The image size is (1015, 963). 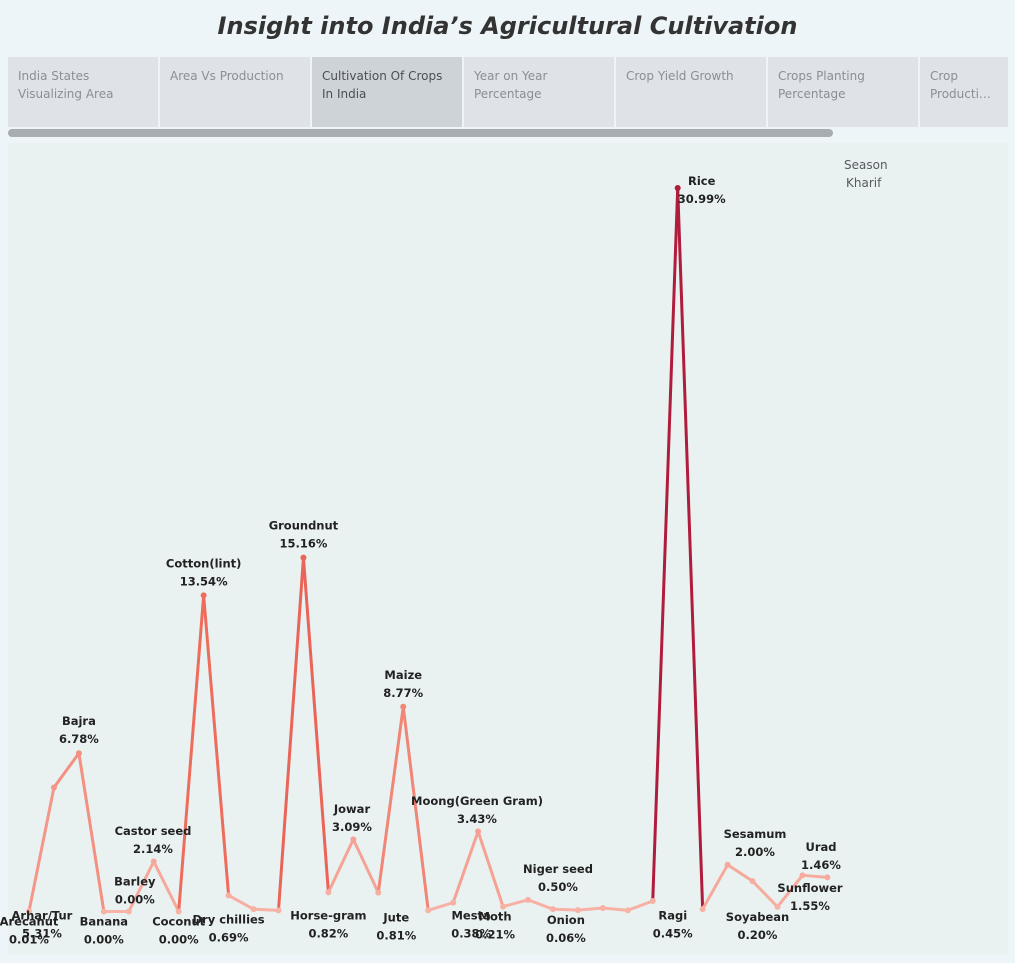 What do you see at coordinates (153, 831) in the screenshot?
I see `data-label-crop: Castor seed` at bounding box center [153, 831].